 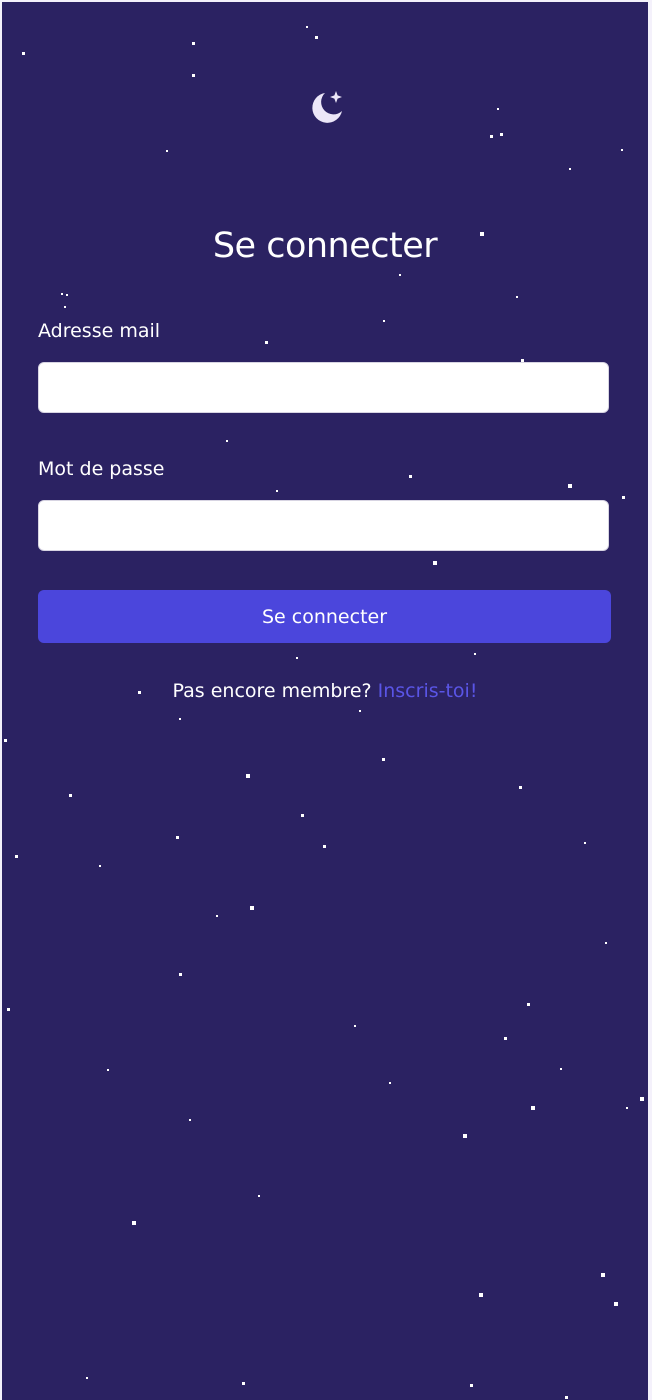 What do you see at coordinates (323, 387) in the screenshot?
I see `email-field` at bounding box center [323, 387].